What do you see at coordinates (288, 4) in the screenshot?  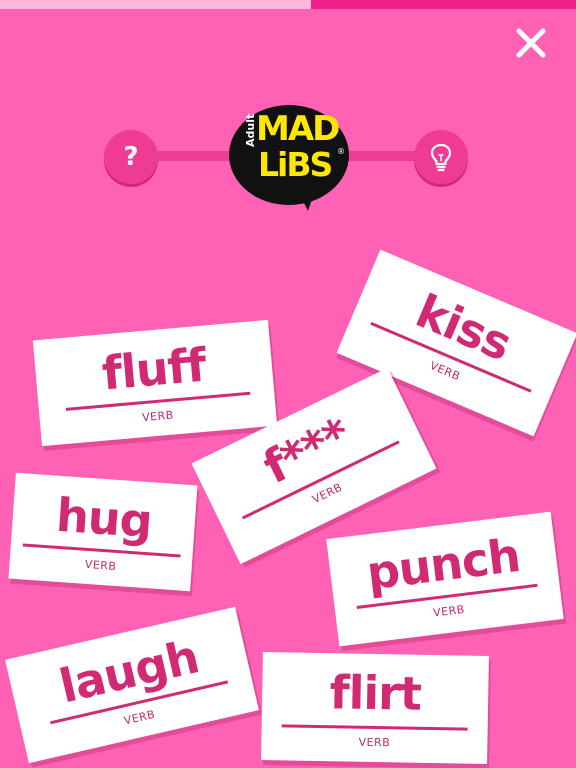 I see `progress-bar` at bounding box center [288, 4].